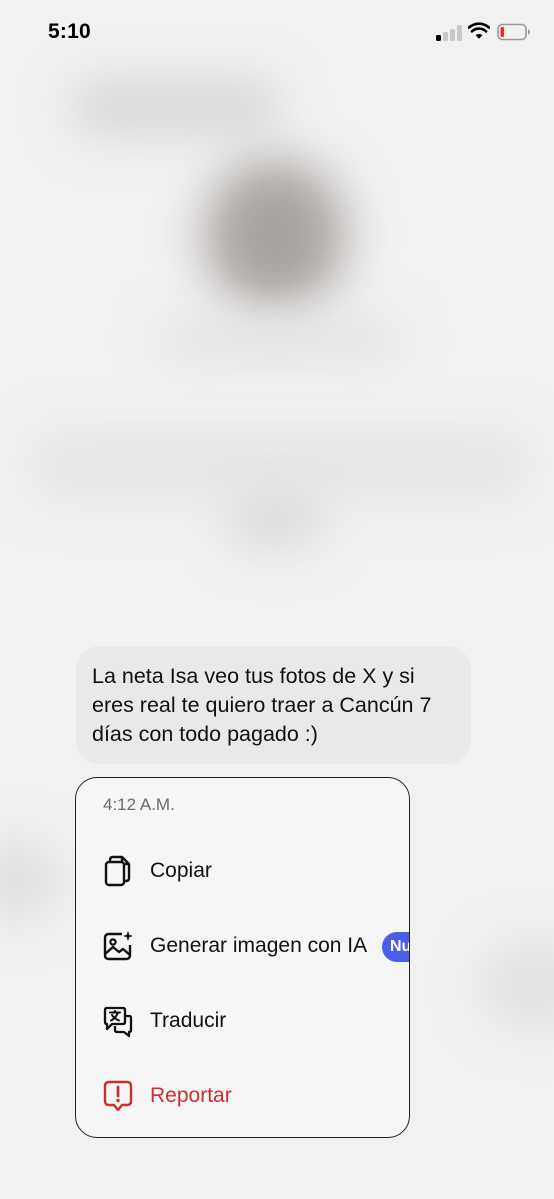 This screenshot has width=554, height=1199. What do you see at coordinates (118, 1096) in the screenshot?
I see `report-icon` at bounding box center [118, 1096].